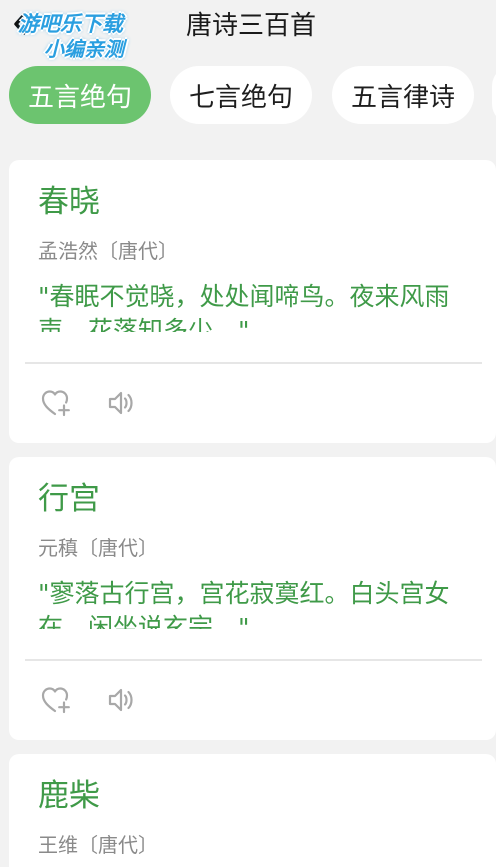 This screenshot has height=867, width=496. Describe the element at coordinates (241, 95) in the screenshot. I see `tab-qiyan-jueju: 七言绝句` at that location.